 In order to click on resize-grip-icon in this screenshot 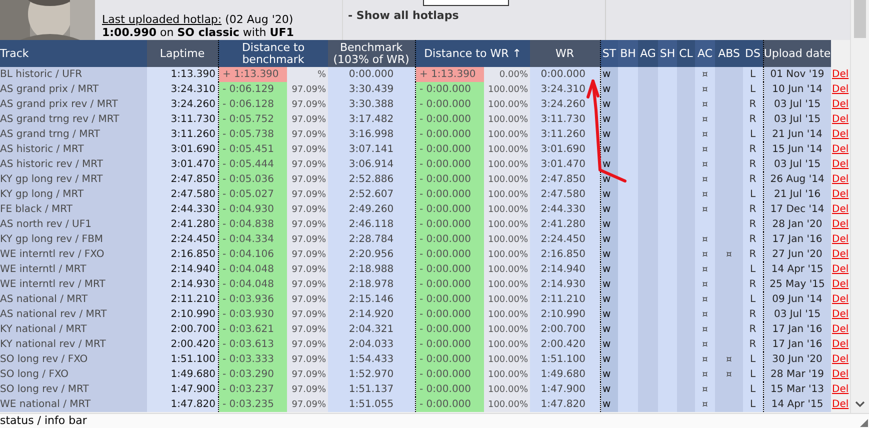, I will do `click(864, 423)`.